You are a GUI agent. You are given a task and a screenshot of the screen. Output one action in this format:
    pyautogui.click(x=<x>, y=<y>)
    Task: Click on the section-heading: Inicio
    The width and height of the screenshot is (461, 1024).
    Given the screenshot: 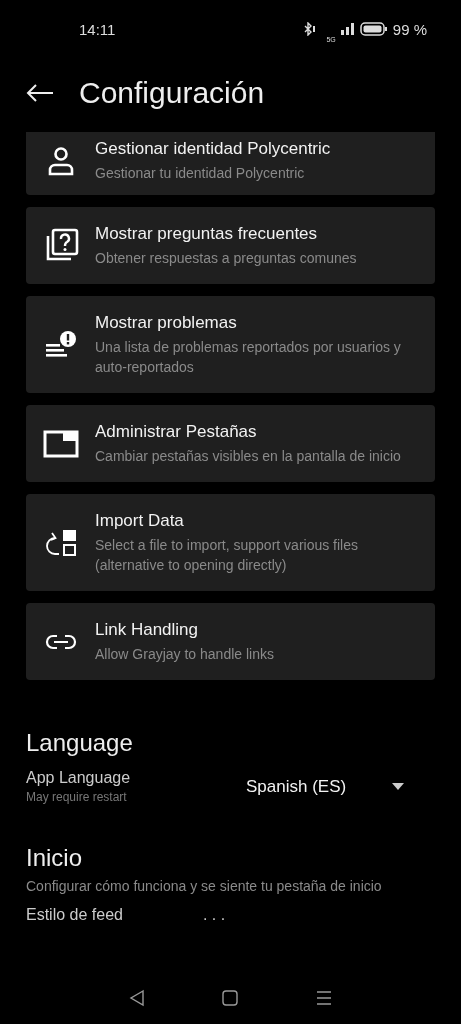 What is the action you would take?
    pyautogui.click(x=54, y=858)
    